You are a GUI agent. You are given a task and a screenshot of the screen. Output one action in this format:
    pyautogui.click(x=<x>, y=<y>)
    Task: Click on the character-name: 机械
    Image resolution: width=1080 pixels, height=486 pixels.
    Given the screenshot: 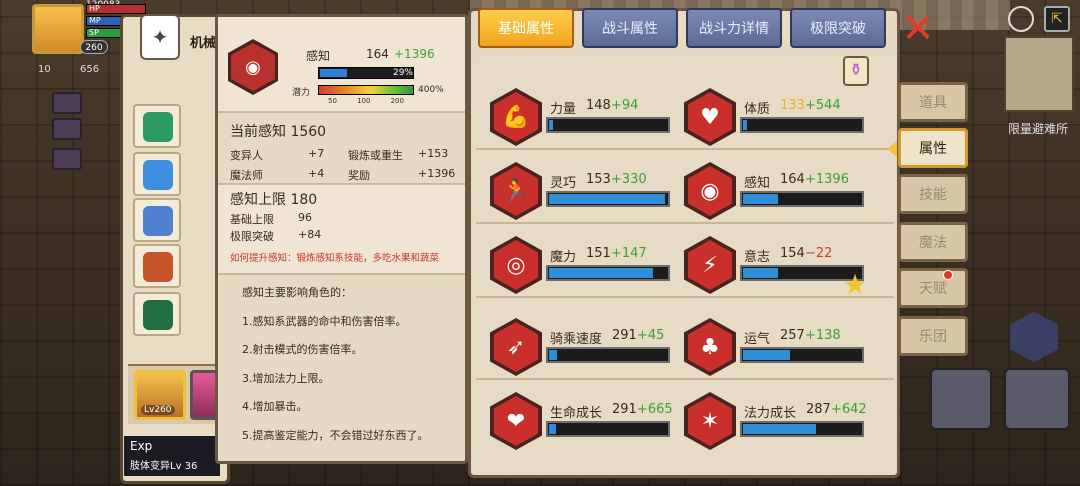 What is the action you would take?
    pyautogui.click(x=203, y=43)
    